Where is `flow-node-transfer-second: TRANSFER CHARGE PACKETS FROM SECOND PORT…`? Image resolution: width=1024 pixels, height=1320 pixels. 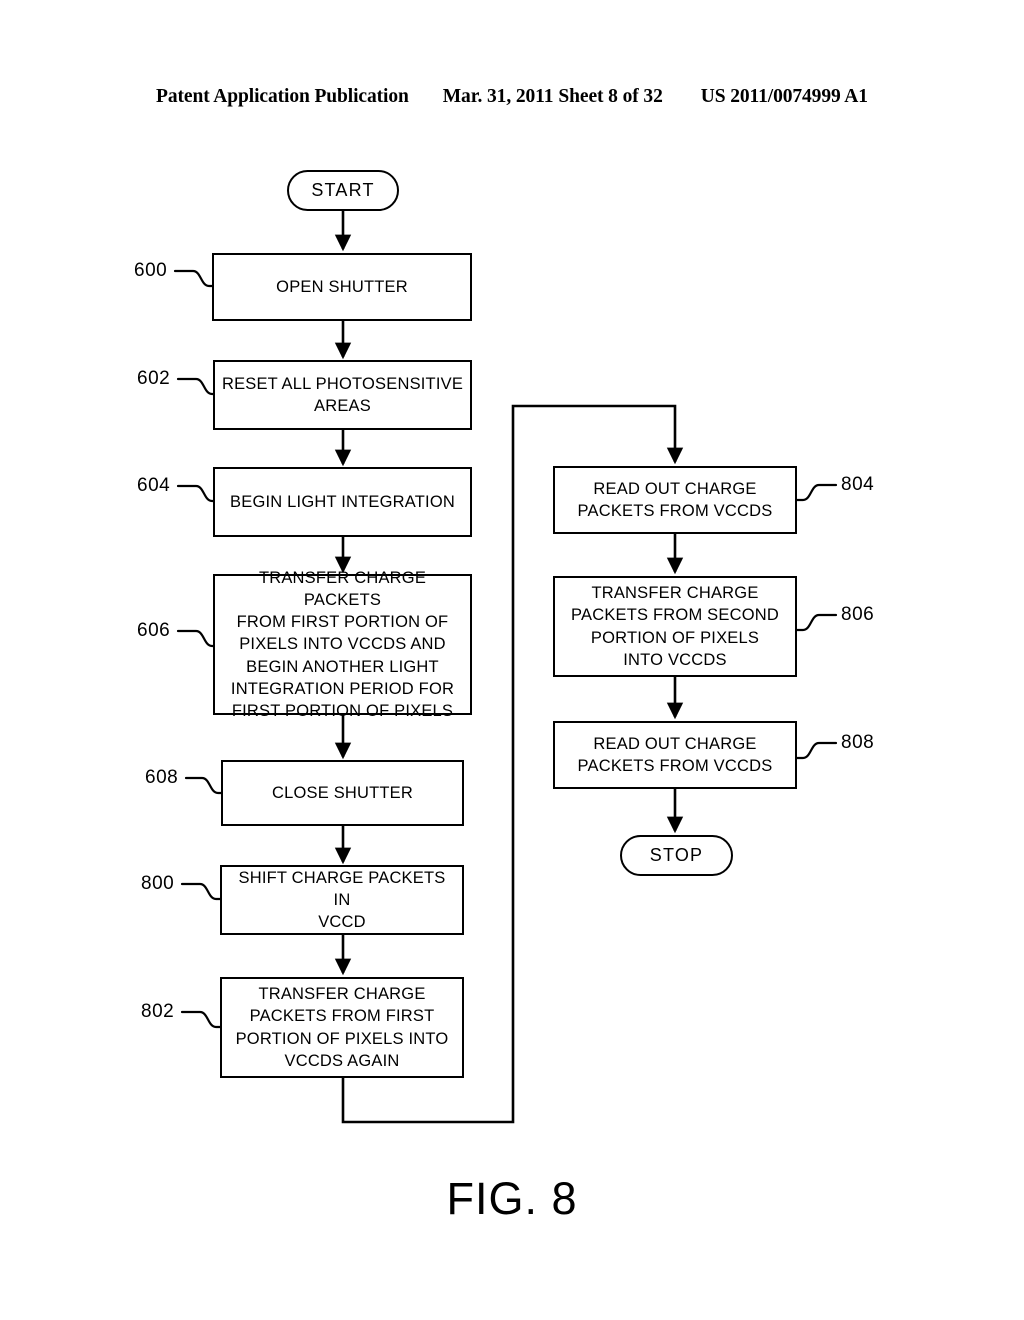
flow-node-transfer-second: TRANSFER CHARGE PACKETS FROM SECOND PORT… is located at coordinates (675, 626).